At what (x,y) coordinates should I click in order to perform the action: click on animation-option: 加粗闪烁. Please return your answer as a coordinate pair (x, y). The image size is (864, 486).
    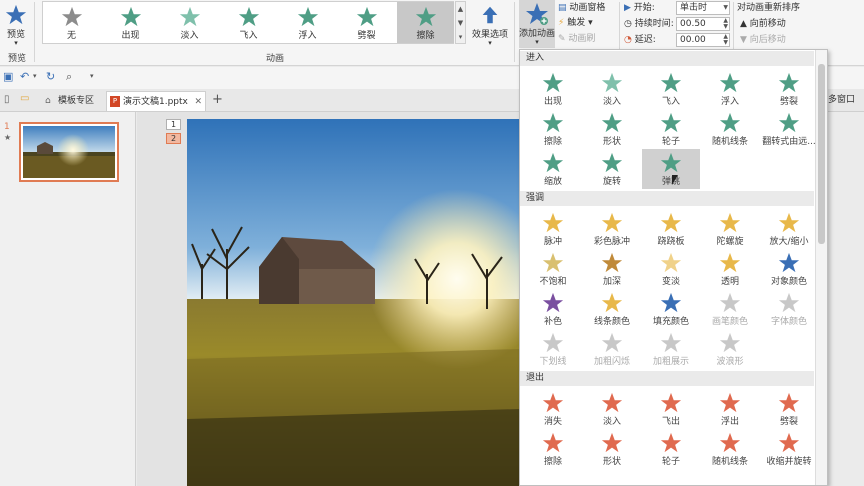
    Looking at the image, I should click on (612, 349).